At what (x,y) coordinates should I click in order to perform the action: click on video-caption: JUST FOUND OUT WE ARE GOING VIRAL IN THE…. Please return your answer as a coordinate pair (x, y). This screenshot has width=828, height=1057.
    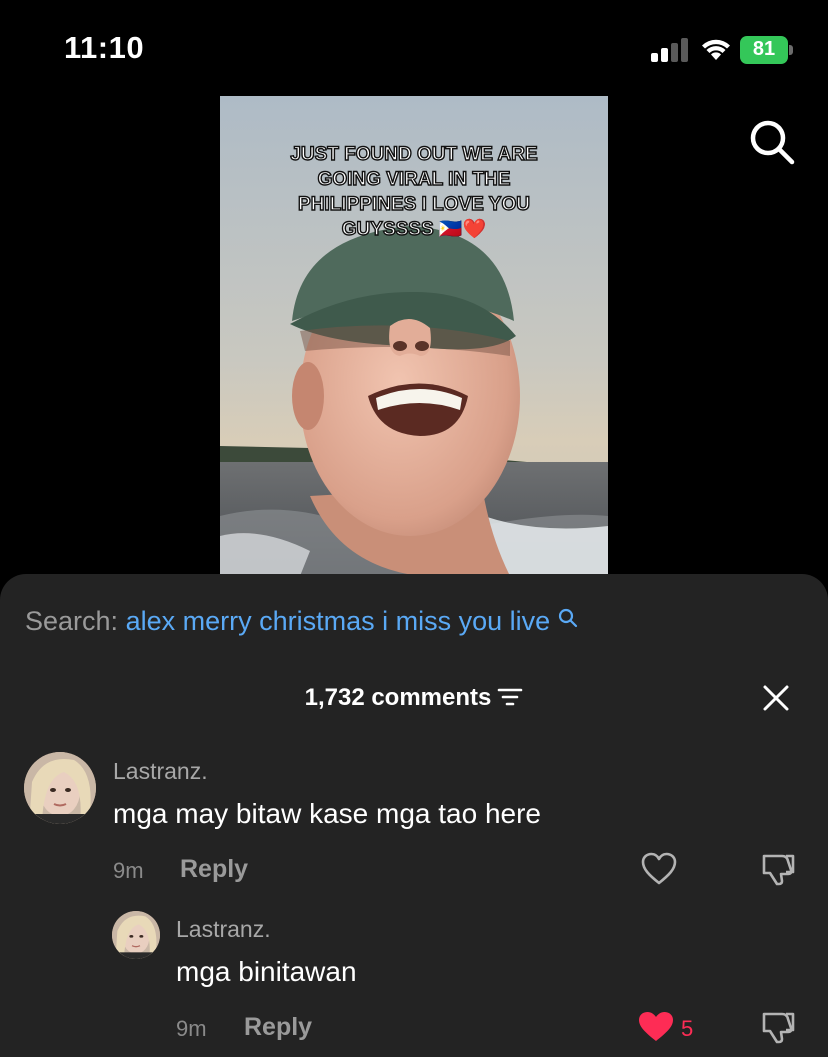
    Looking at the image, I should click on (414, 191).